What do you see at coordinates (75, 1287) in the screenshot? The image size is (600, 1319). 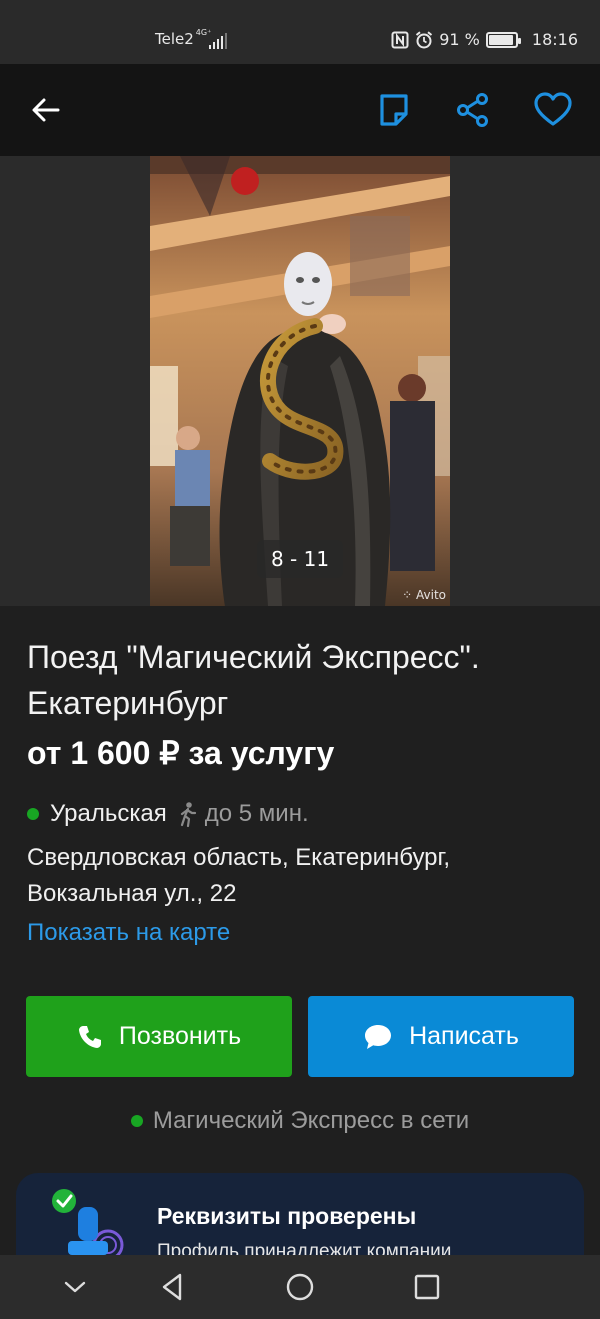 I see `chevron-down-icon` at bounding box center [75, 1287].